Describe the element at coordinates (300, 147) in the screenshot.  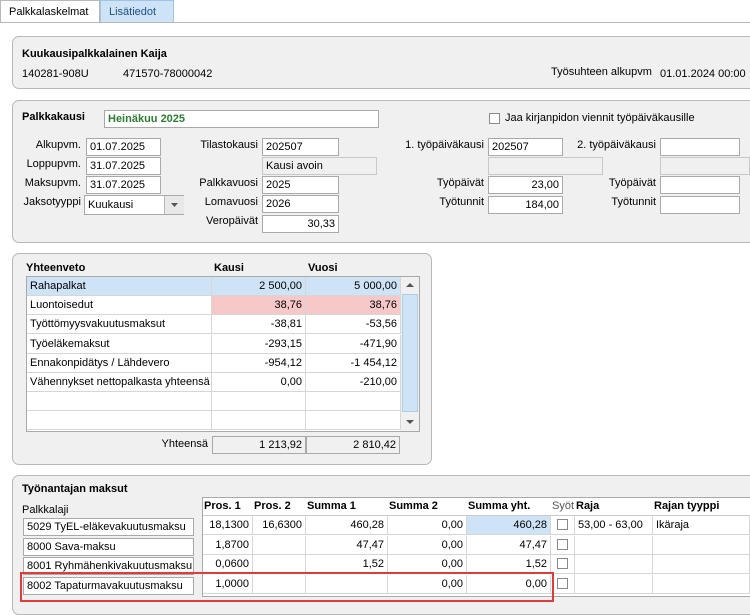
I see `tilastokausi-field: 202507` at that location.